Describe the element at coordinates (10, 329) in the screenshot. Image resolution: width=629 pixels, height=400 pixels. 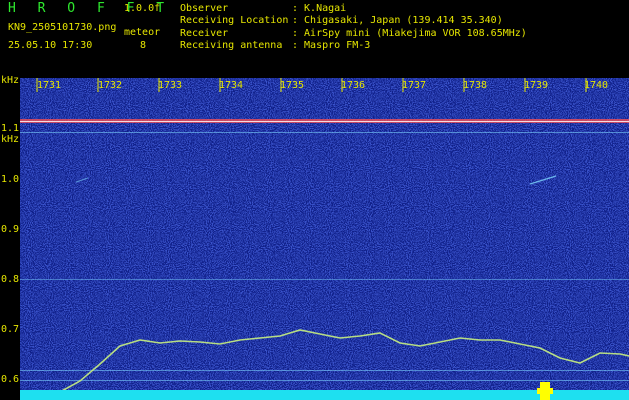
I see `y-tick-0-7: 0.7` at that location.